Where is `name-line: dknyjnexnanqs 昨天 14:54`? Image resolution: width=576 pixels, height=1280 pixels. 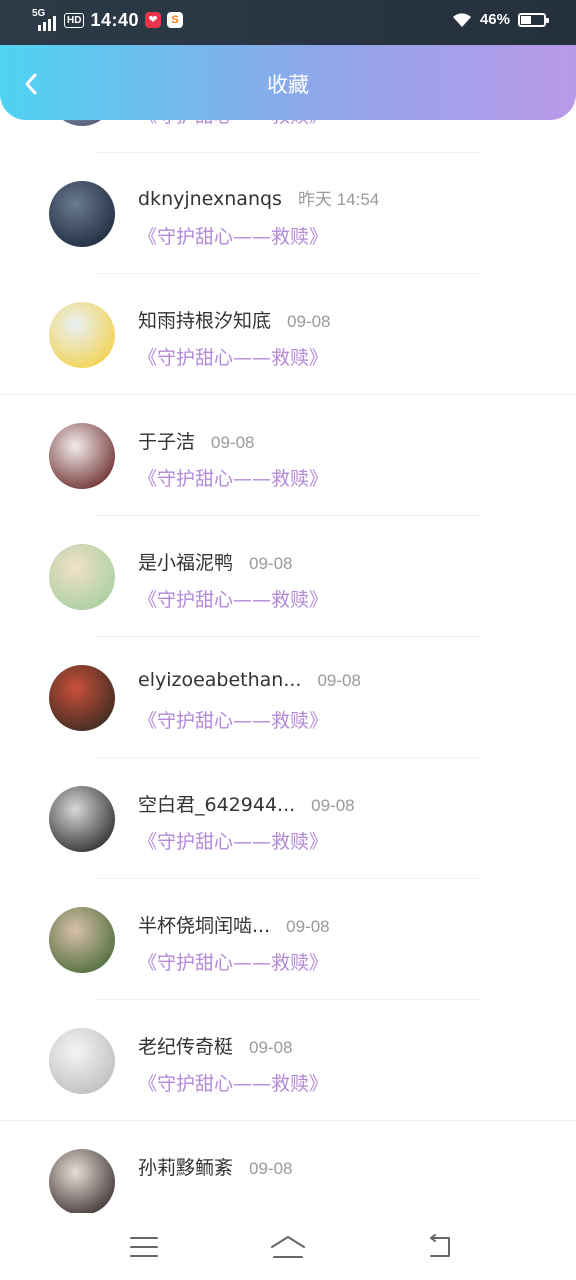
name-line: dknyjnexnanqs 昨天 14:54 is located at coordinates (258, 197).